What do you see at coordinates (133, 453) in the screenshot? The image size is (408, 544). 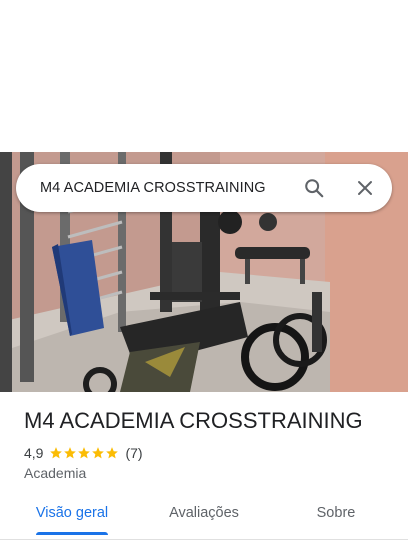 I see `review-count: (7)` at bounding box center [133, 453].